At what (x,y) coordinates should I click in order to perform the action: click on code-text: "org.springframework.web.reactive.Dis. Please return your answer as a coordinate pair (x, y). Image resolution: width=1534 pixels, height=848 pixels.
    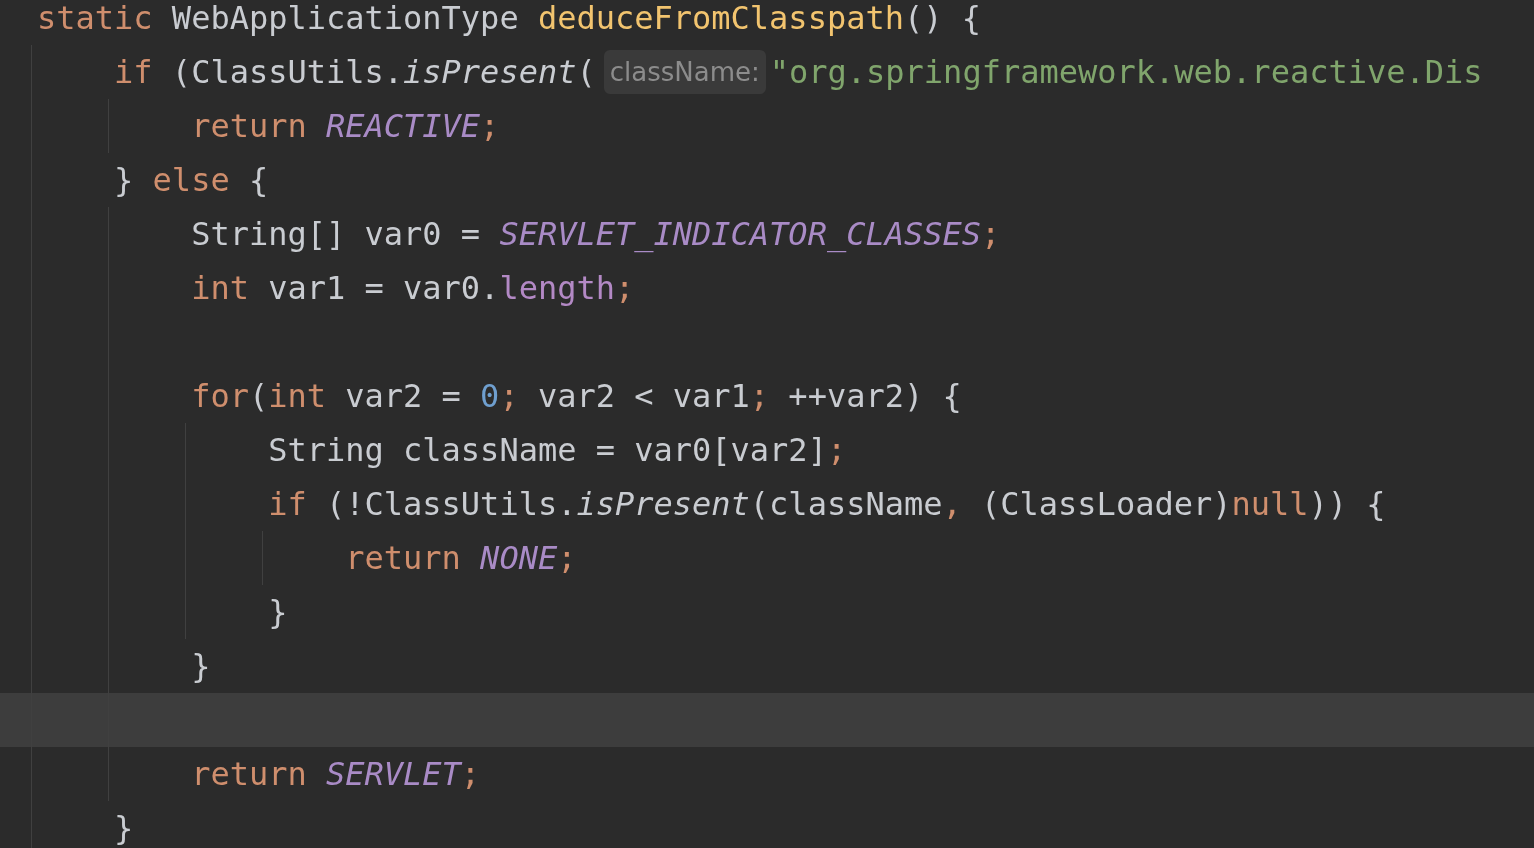
    Looking at the image, I should click on (1126, 72).